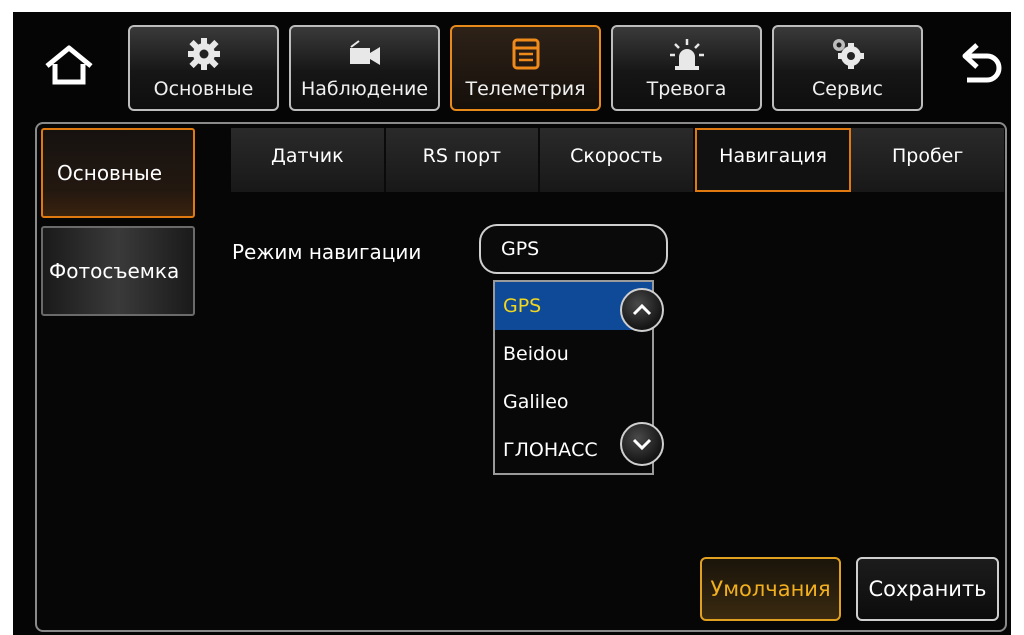 This screenshot has width=1024, height=635. I want to click on tab-service: Сервис, so click(847, 68).